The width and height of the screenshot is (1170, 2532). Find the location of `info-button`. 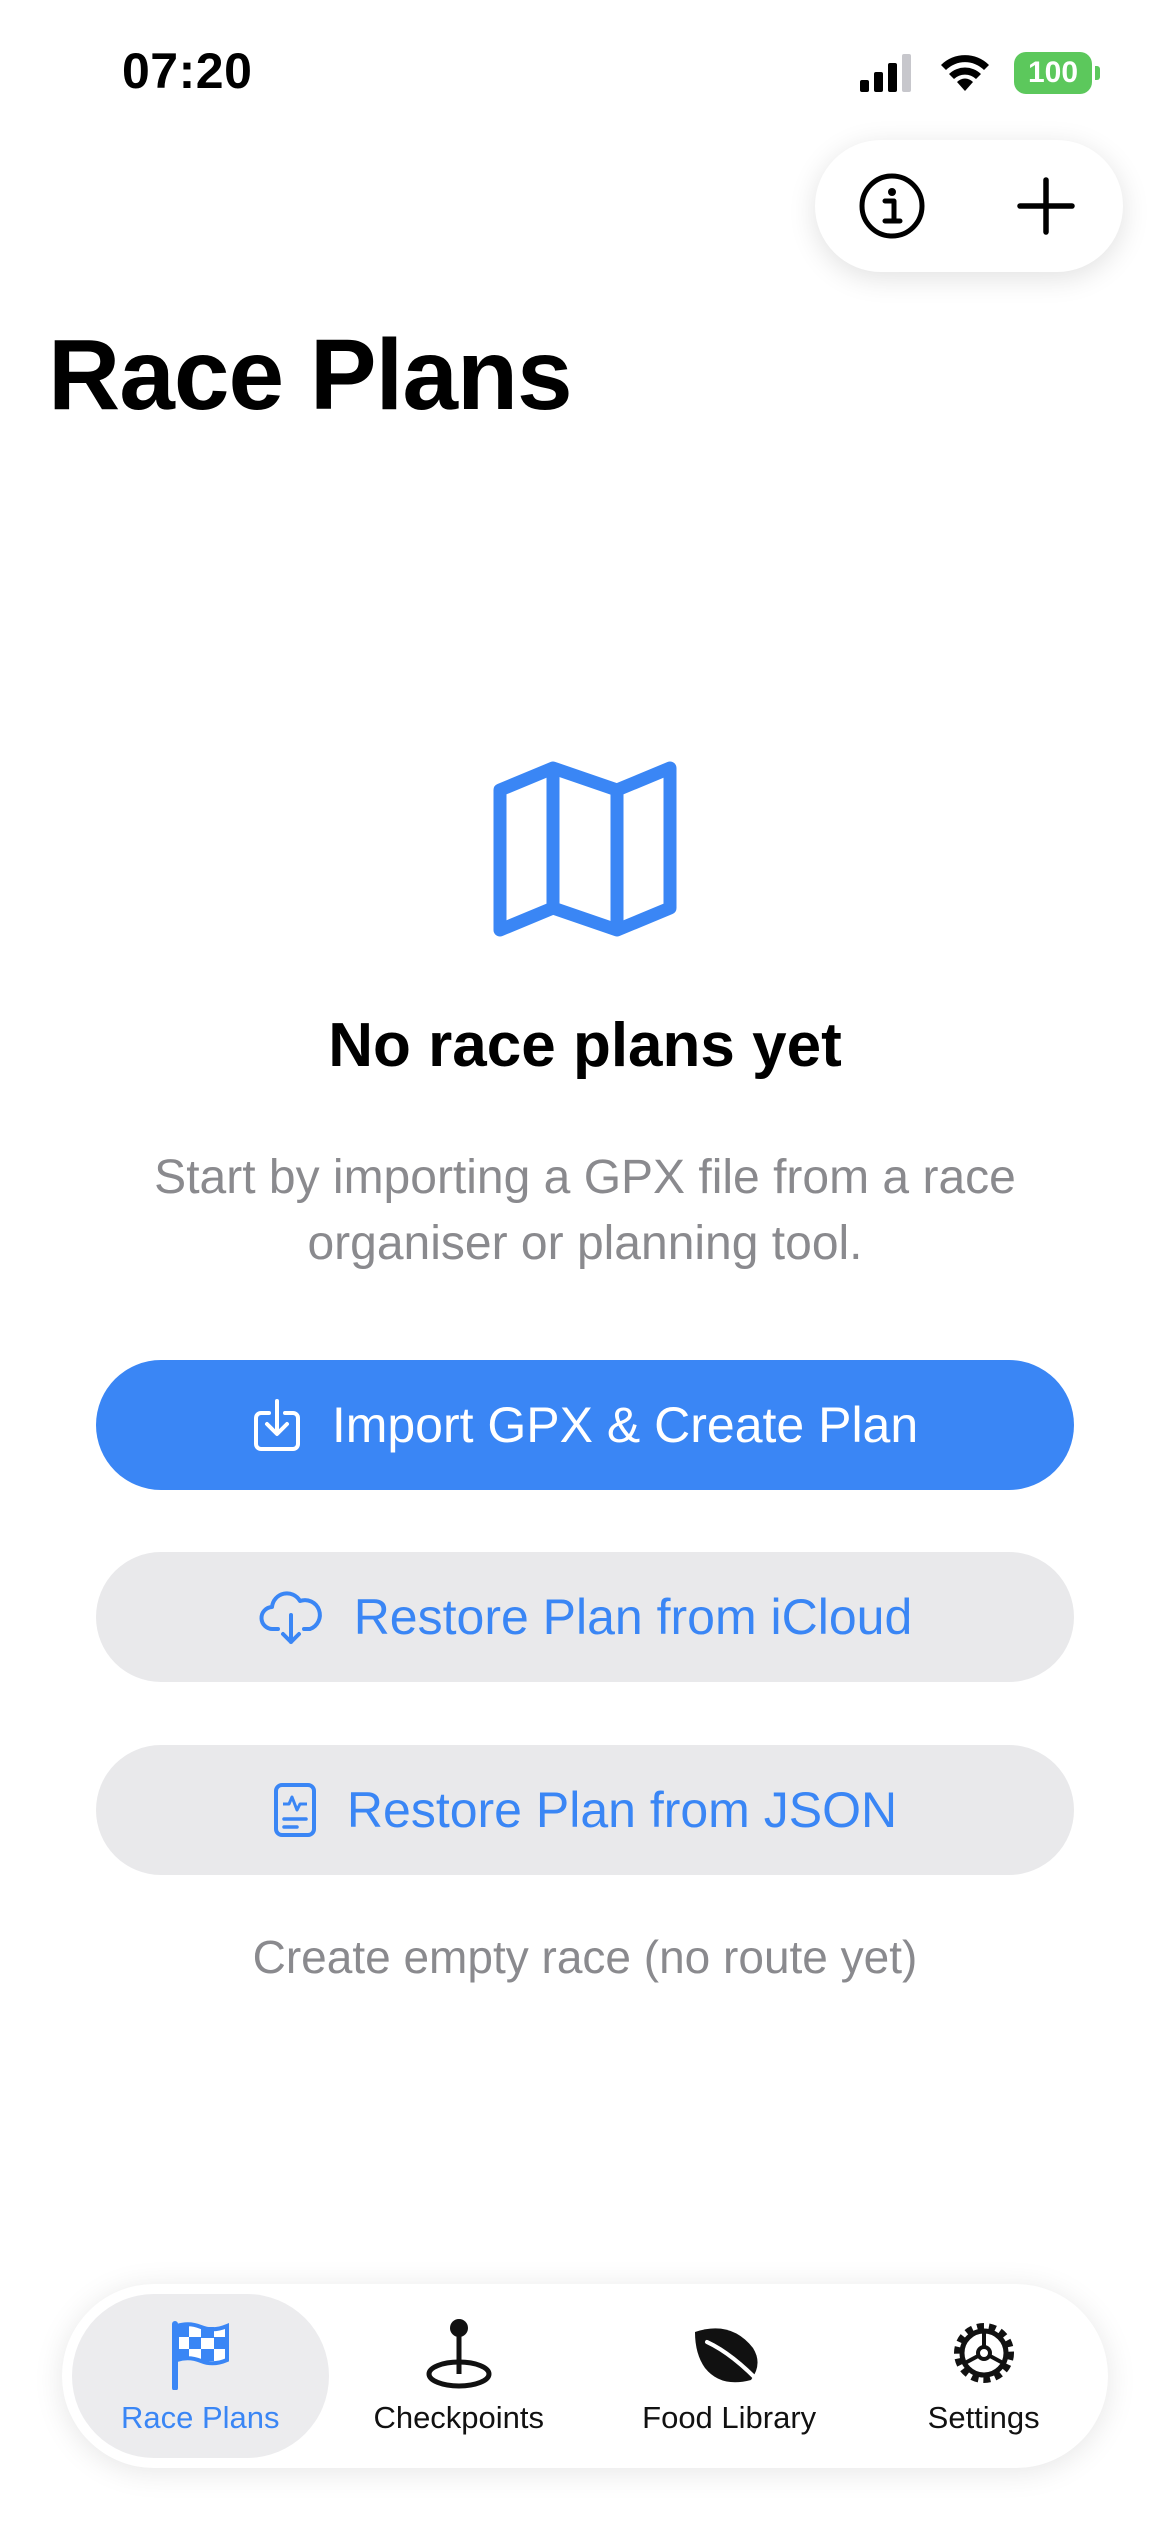

info-button is located at coordinates (892, 206).